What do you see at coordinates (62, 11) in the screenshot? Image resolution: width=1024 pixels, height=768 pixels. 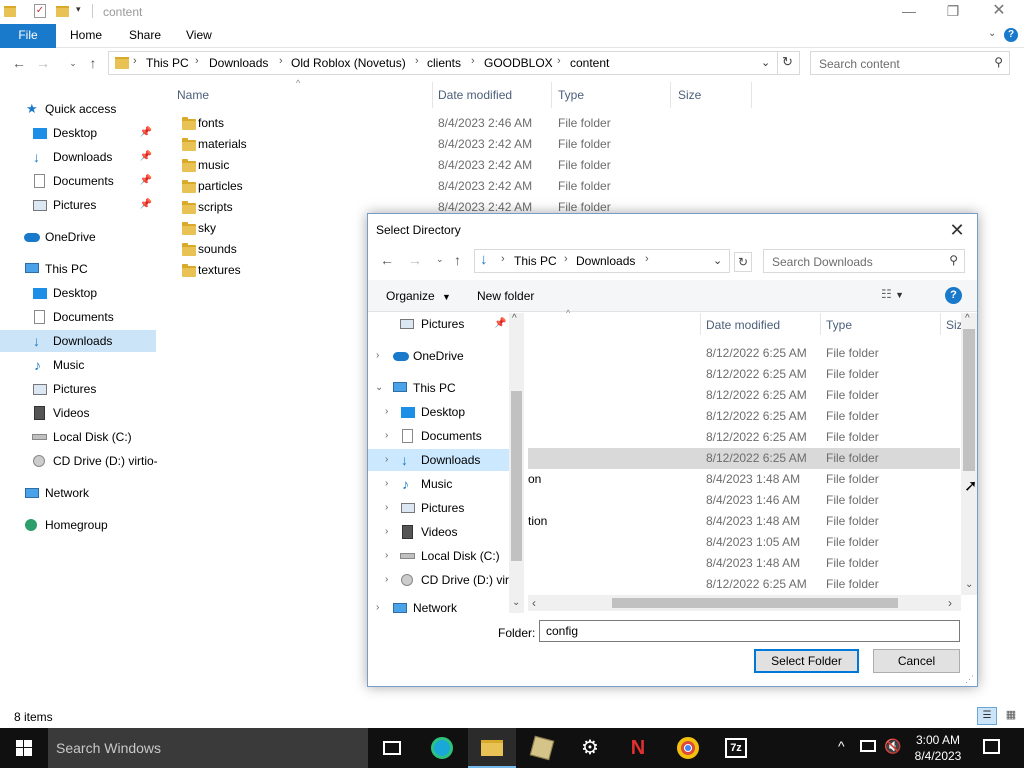 I see `new-folder-icon` at bounding box center [62, 11].